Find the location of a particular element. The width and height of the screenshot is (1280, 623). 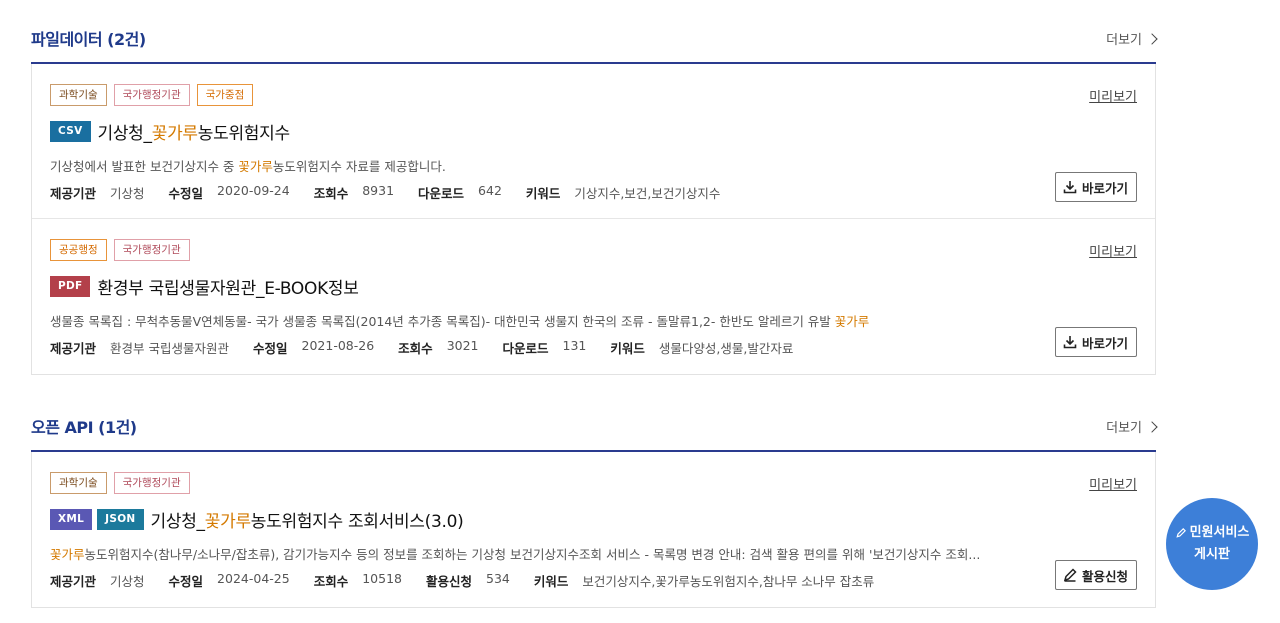

meta-value: 보건기상지수,꽃가루농도위험지수,참나무 소나무 잡초류 is located at coordinates (728, 581).